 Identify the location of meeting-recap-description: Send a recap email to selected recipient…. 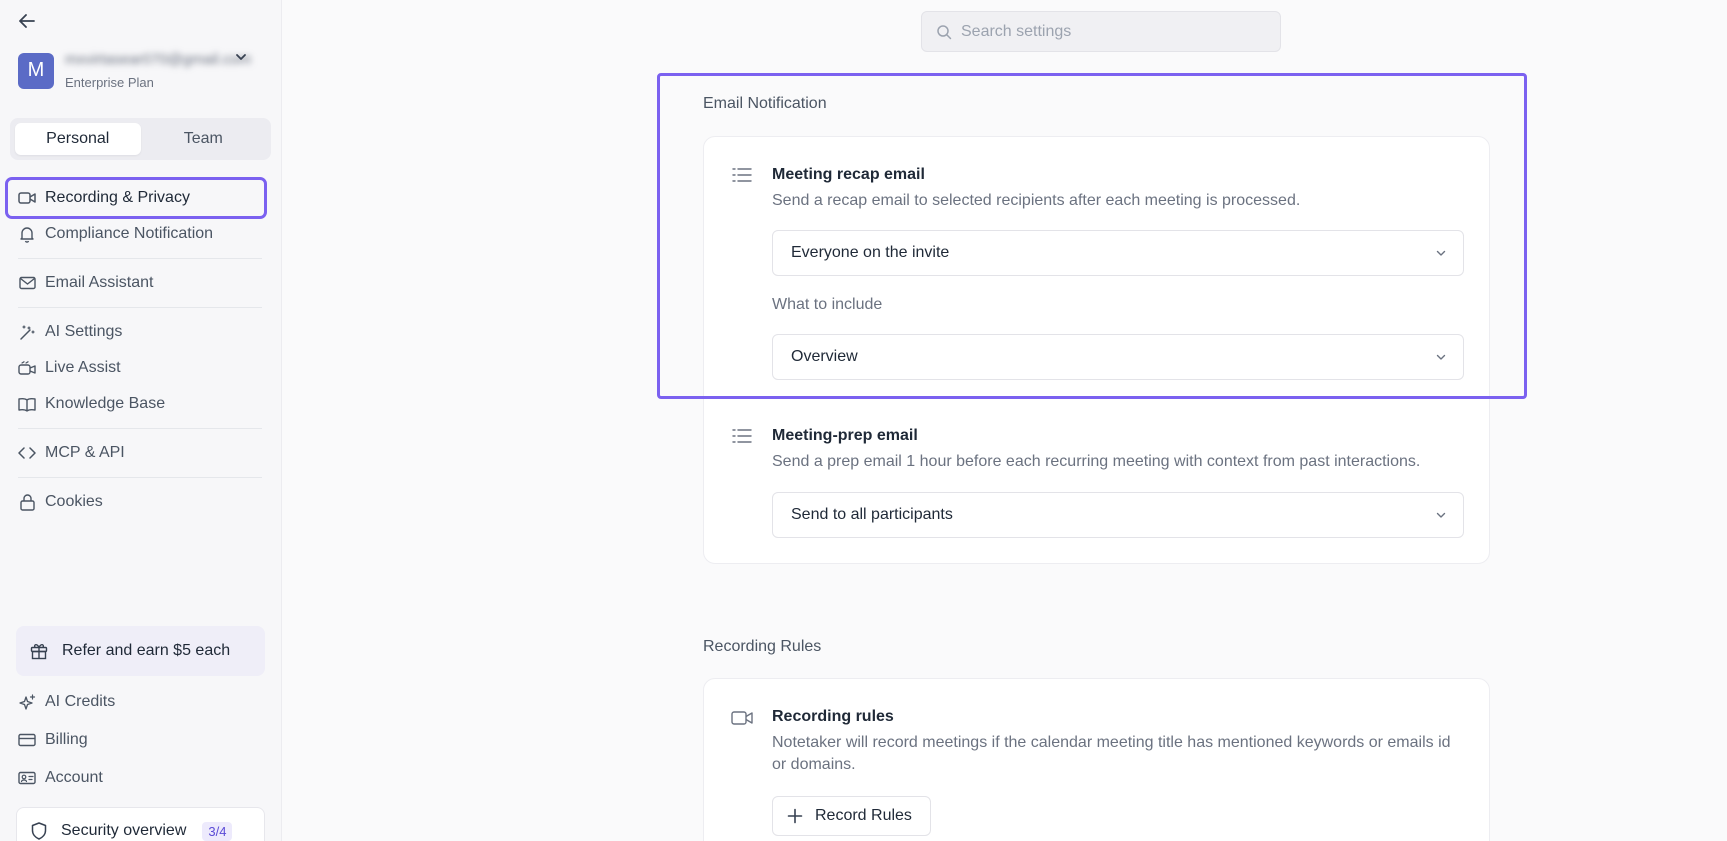
(1036, 200).